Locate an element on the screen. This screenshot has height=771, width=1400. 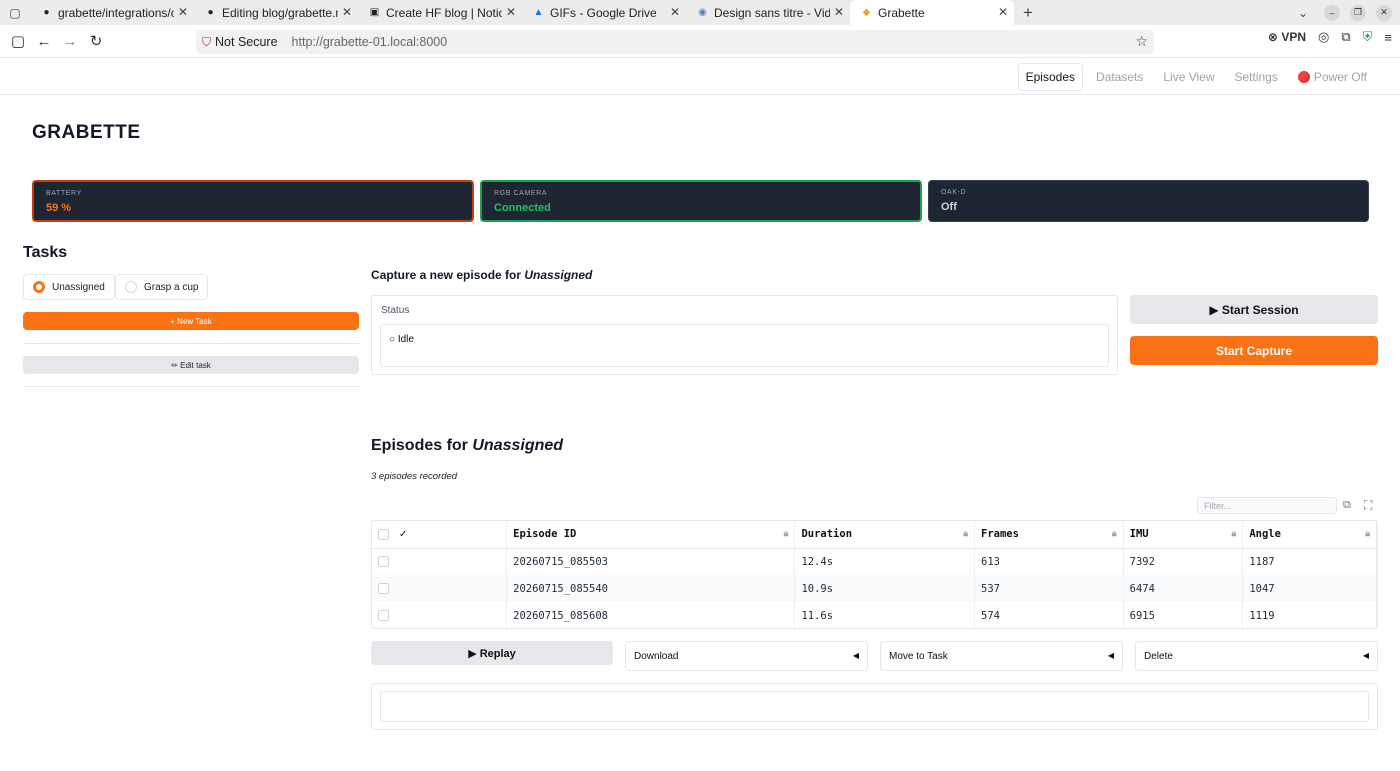
start-capture-button: Start Capture is located at coordinates (1254, 350).